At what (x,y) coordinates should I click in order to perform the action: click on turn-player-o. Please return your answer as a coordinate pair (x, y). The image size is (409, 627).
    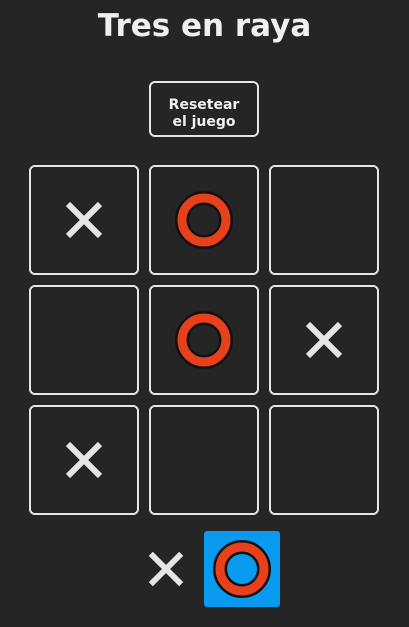
    Looking at the image, I should click on (242, 569).